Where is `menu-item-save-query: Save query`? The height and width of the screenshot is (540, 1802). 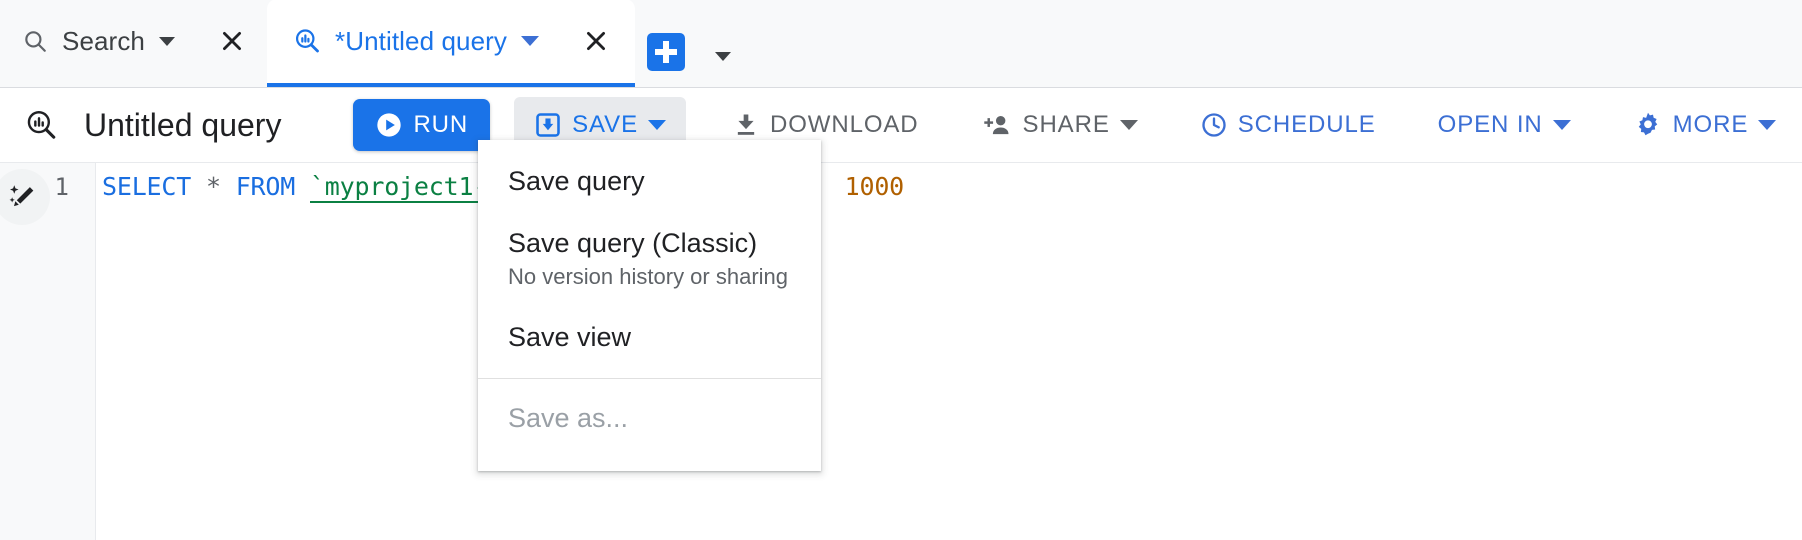 menu-item-save-query: Save query is located at coordinates (649, 181).